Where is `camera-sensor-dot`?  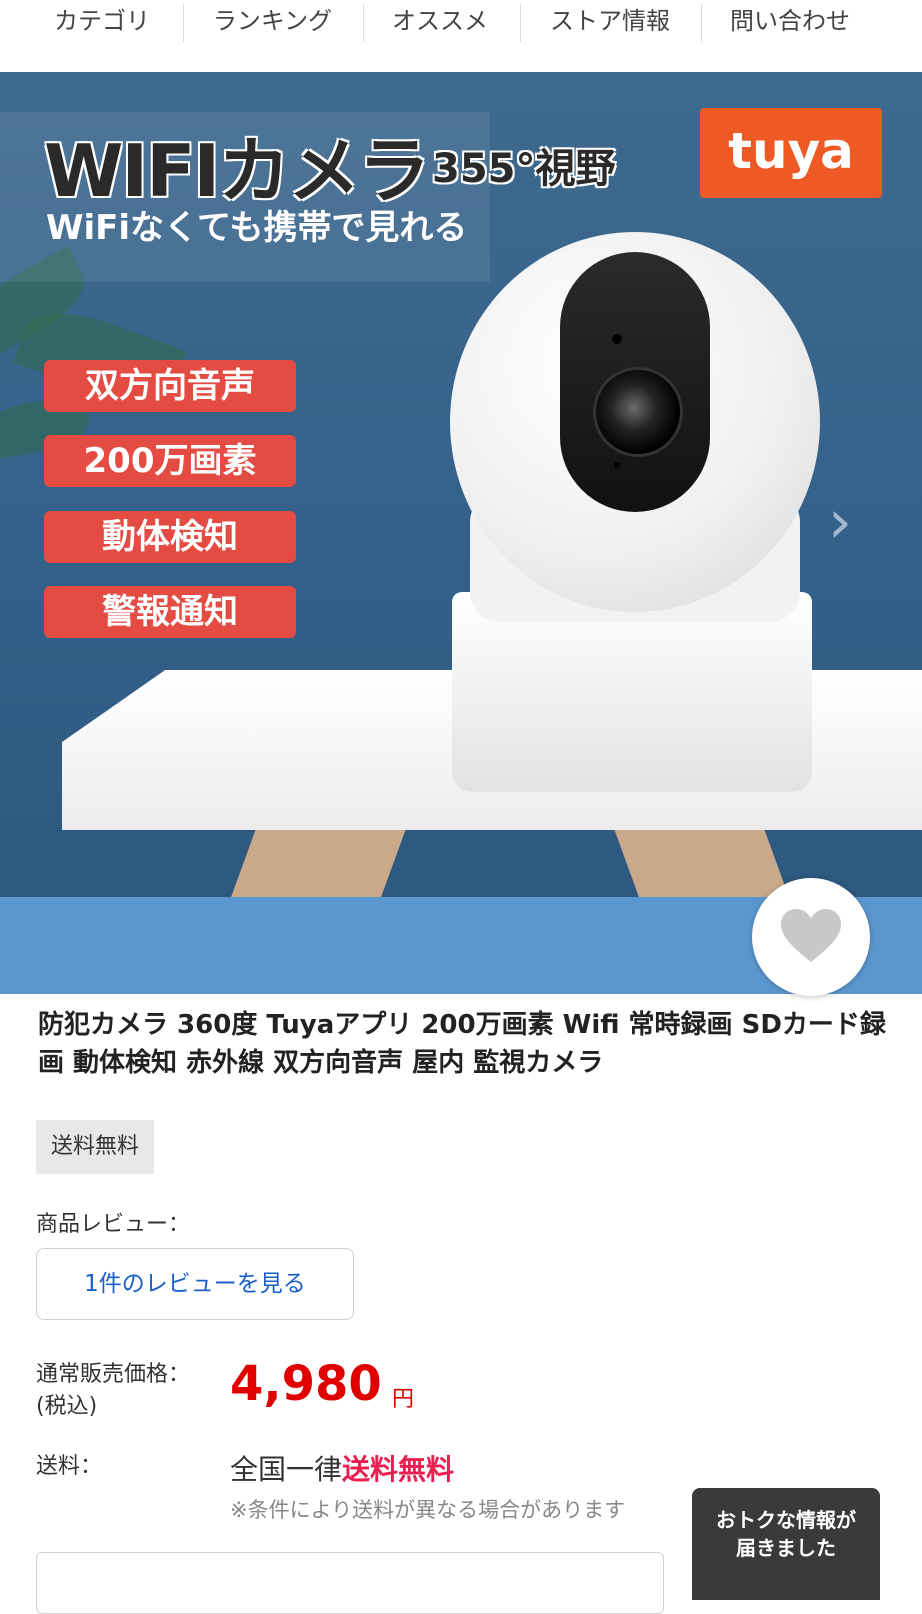
camera-sensor-dot is located at coordinates (617, 339).